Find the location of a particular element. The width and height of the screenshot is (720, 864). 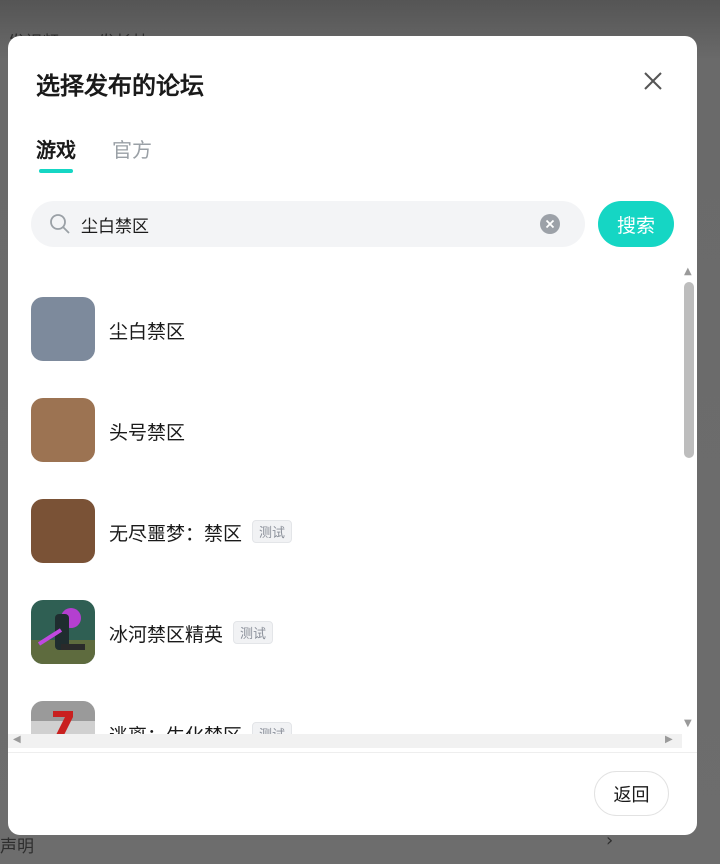

forum-name: 头号禁区 is located at coordinates (147, 433).